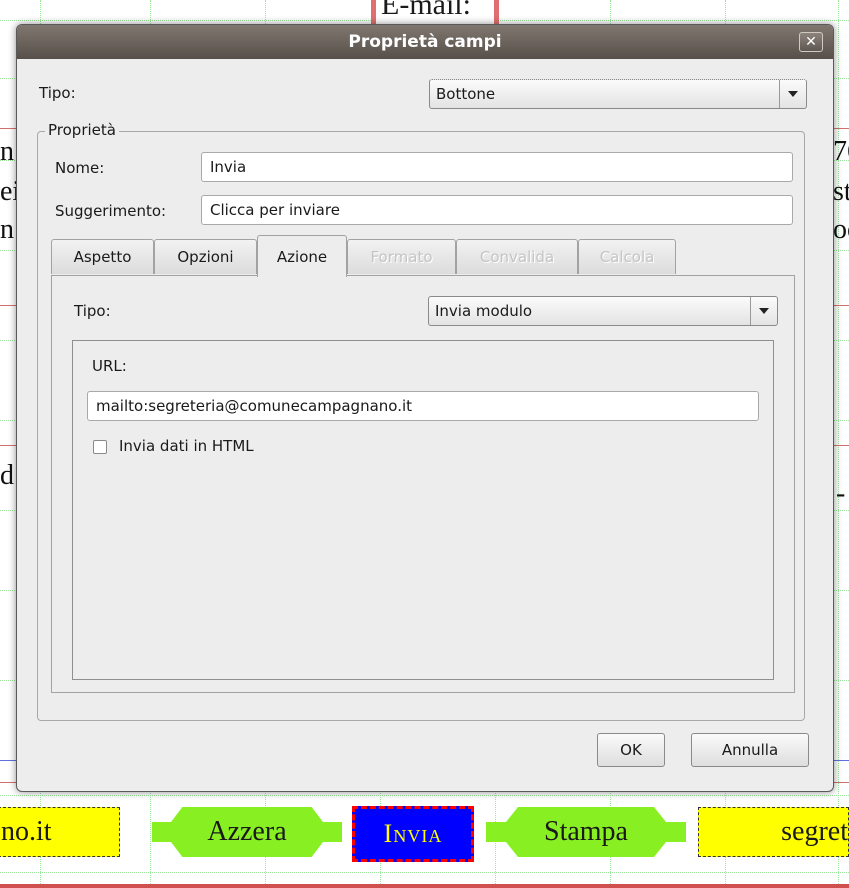 Image resolution: width=849 pixels, height=888 pixels. Describe the element at coordinates (424, 886) in the screenshot. I see `page-rule` at that location.